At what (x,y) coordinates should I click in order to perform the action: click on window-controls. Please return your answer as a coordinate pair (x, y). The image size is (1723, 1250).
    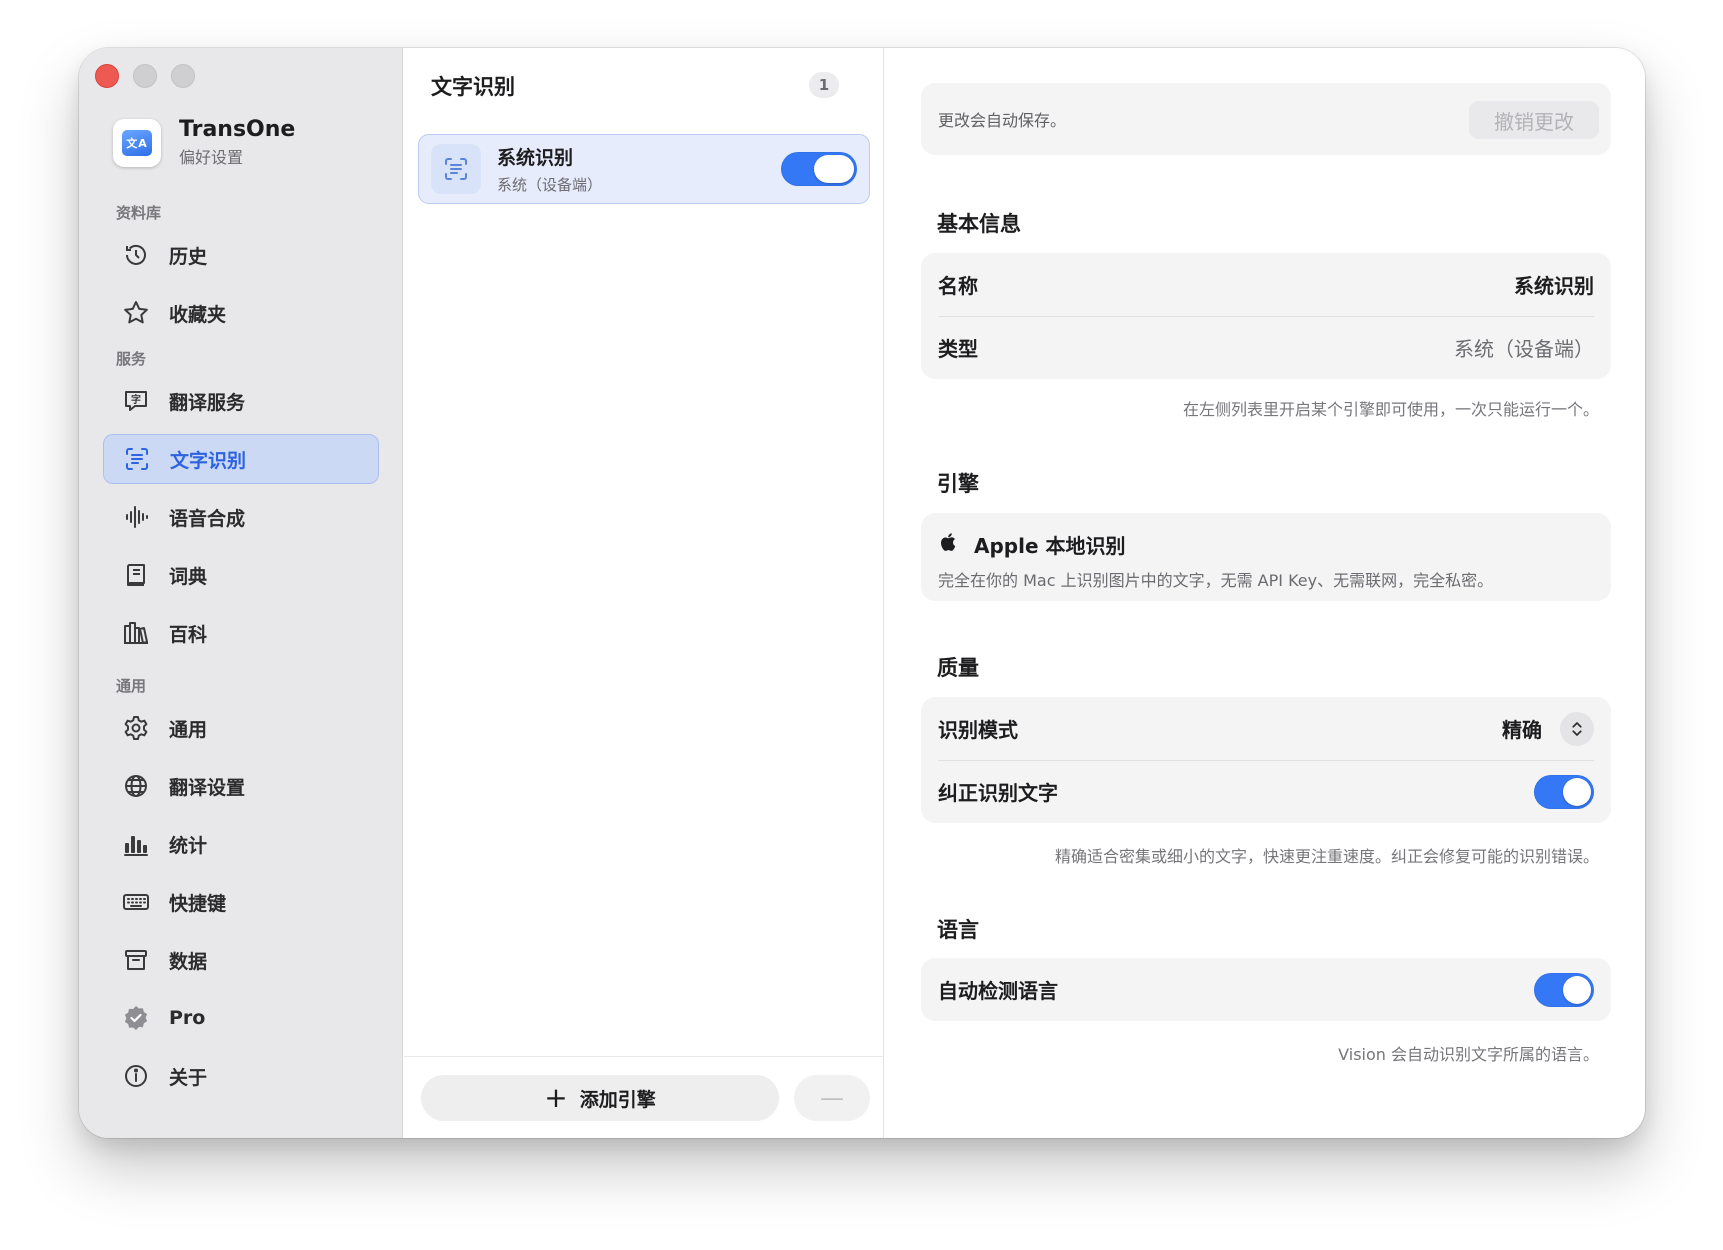
    Looking at the image, I should click on (145, 76).